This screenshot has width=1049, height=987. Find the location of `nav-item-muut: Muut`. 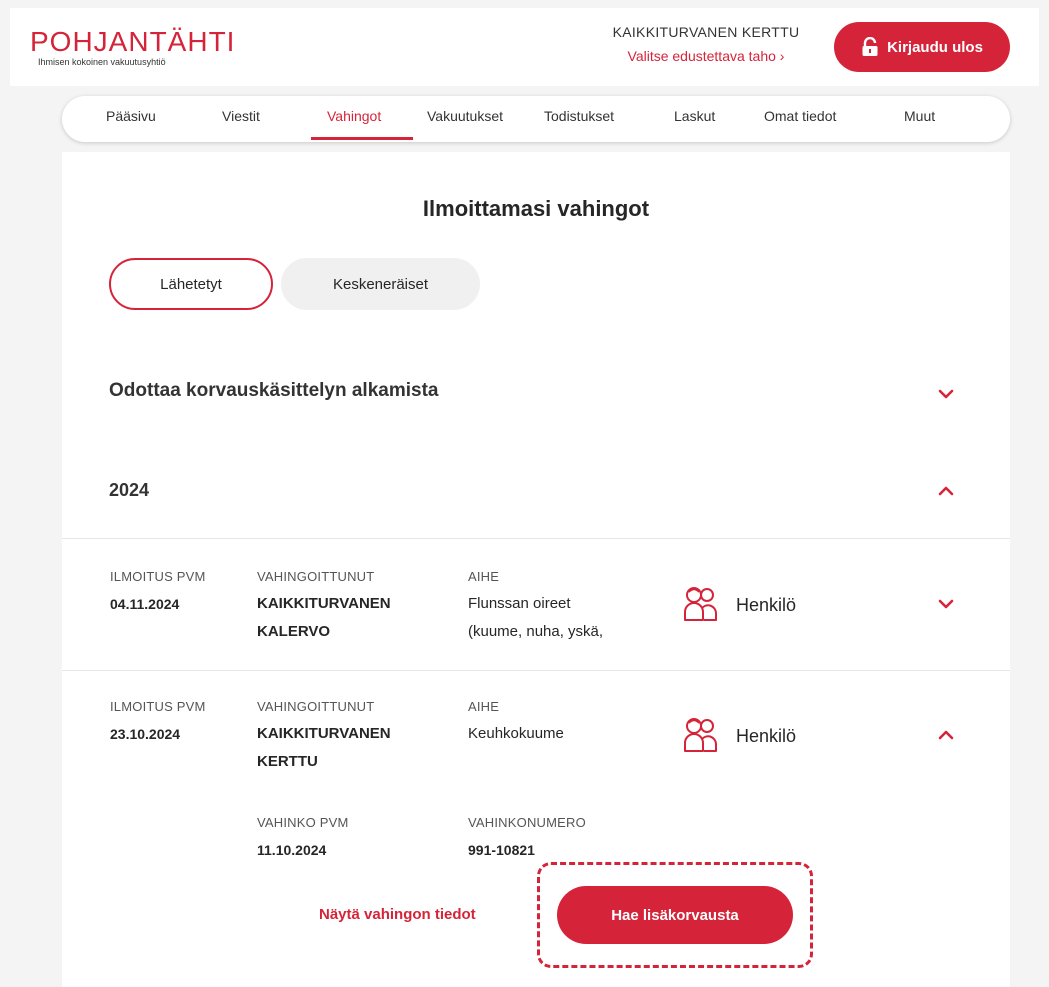

nav-item-muut: Muut is located at coordinates (919, 116).